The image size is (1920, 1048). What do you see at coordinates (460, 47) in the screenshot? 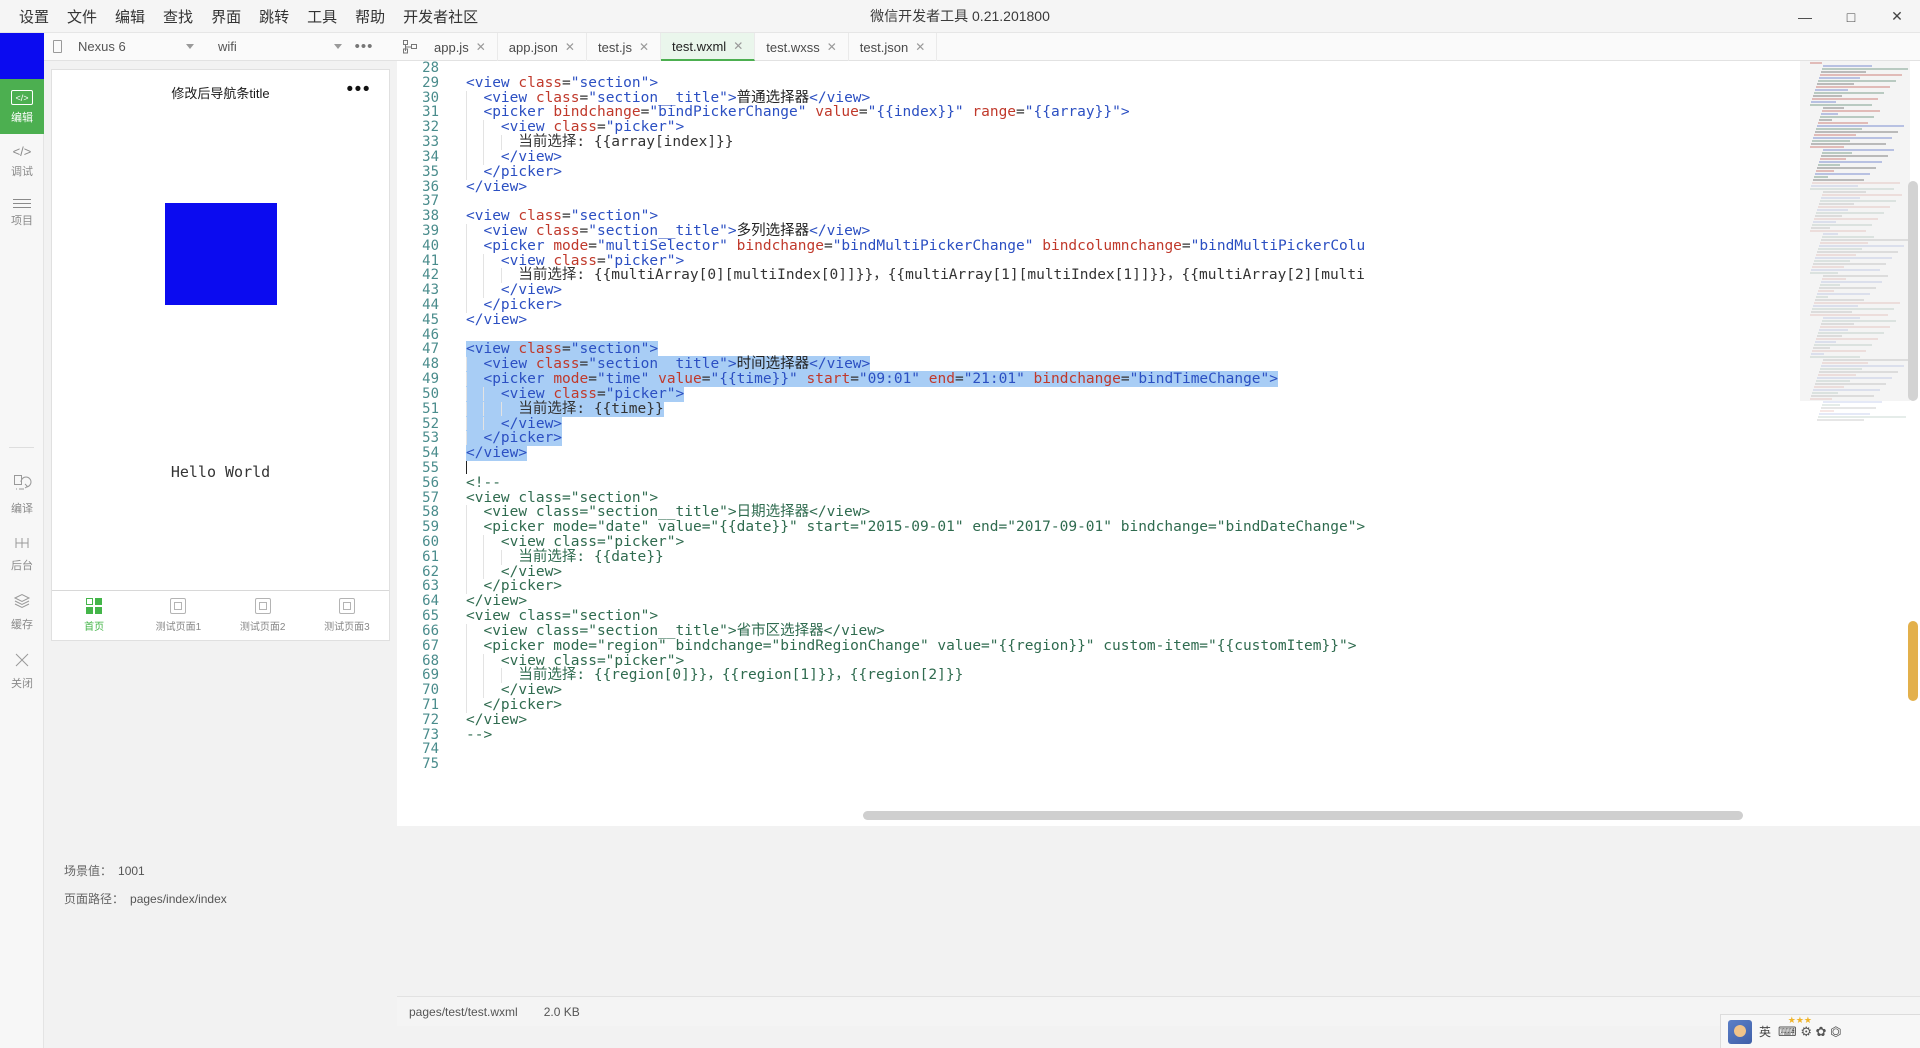
I see `editor-tab-0: app.js ✕` at bounding box center [460, 47].